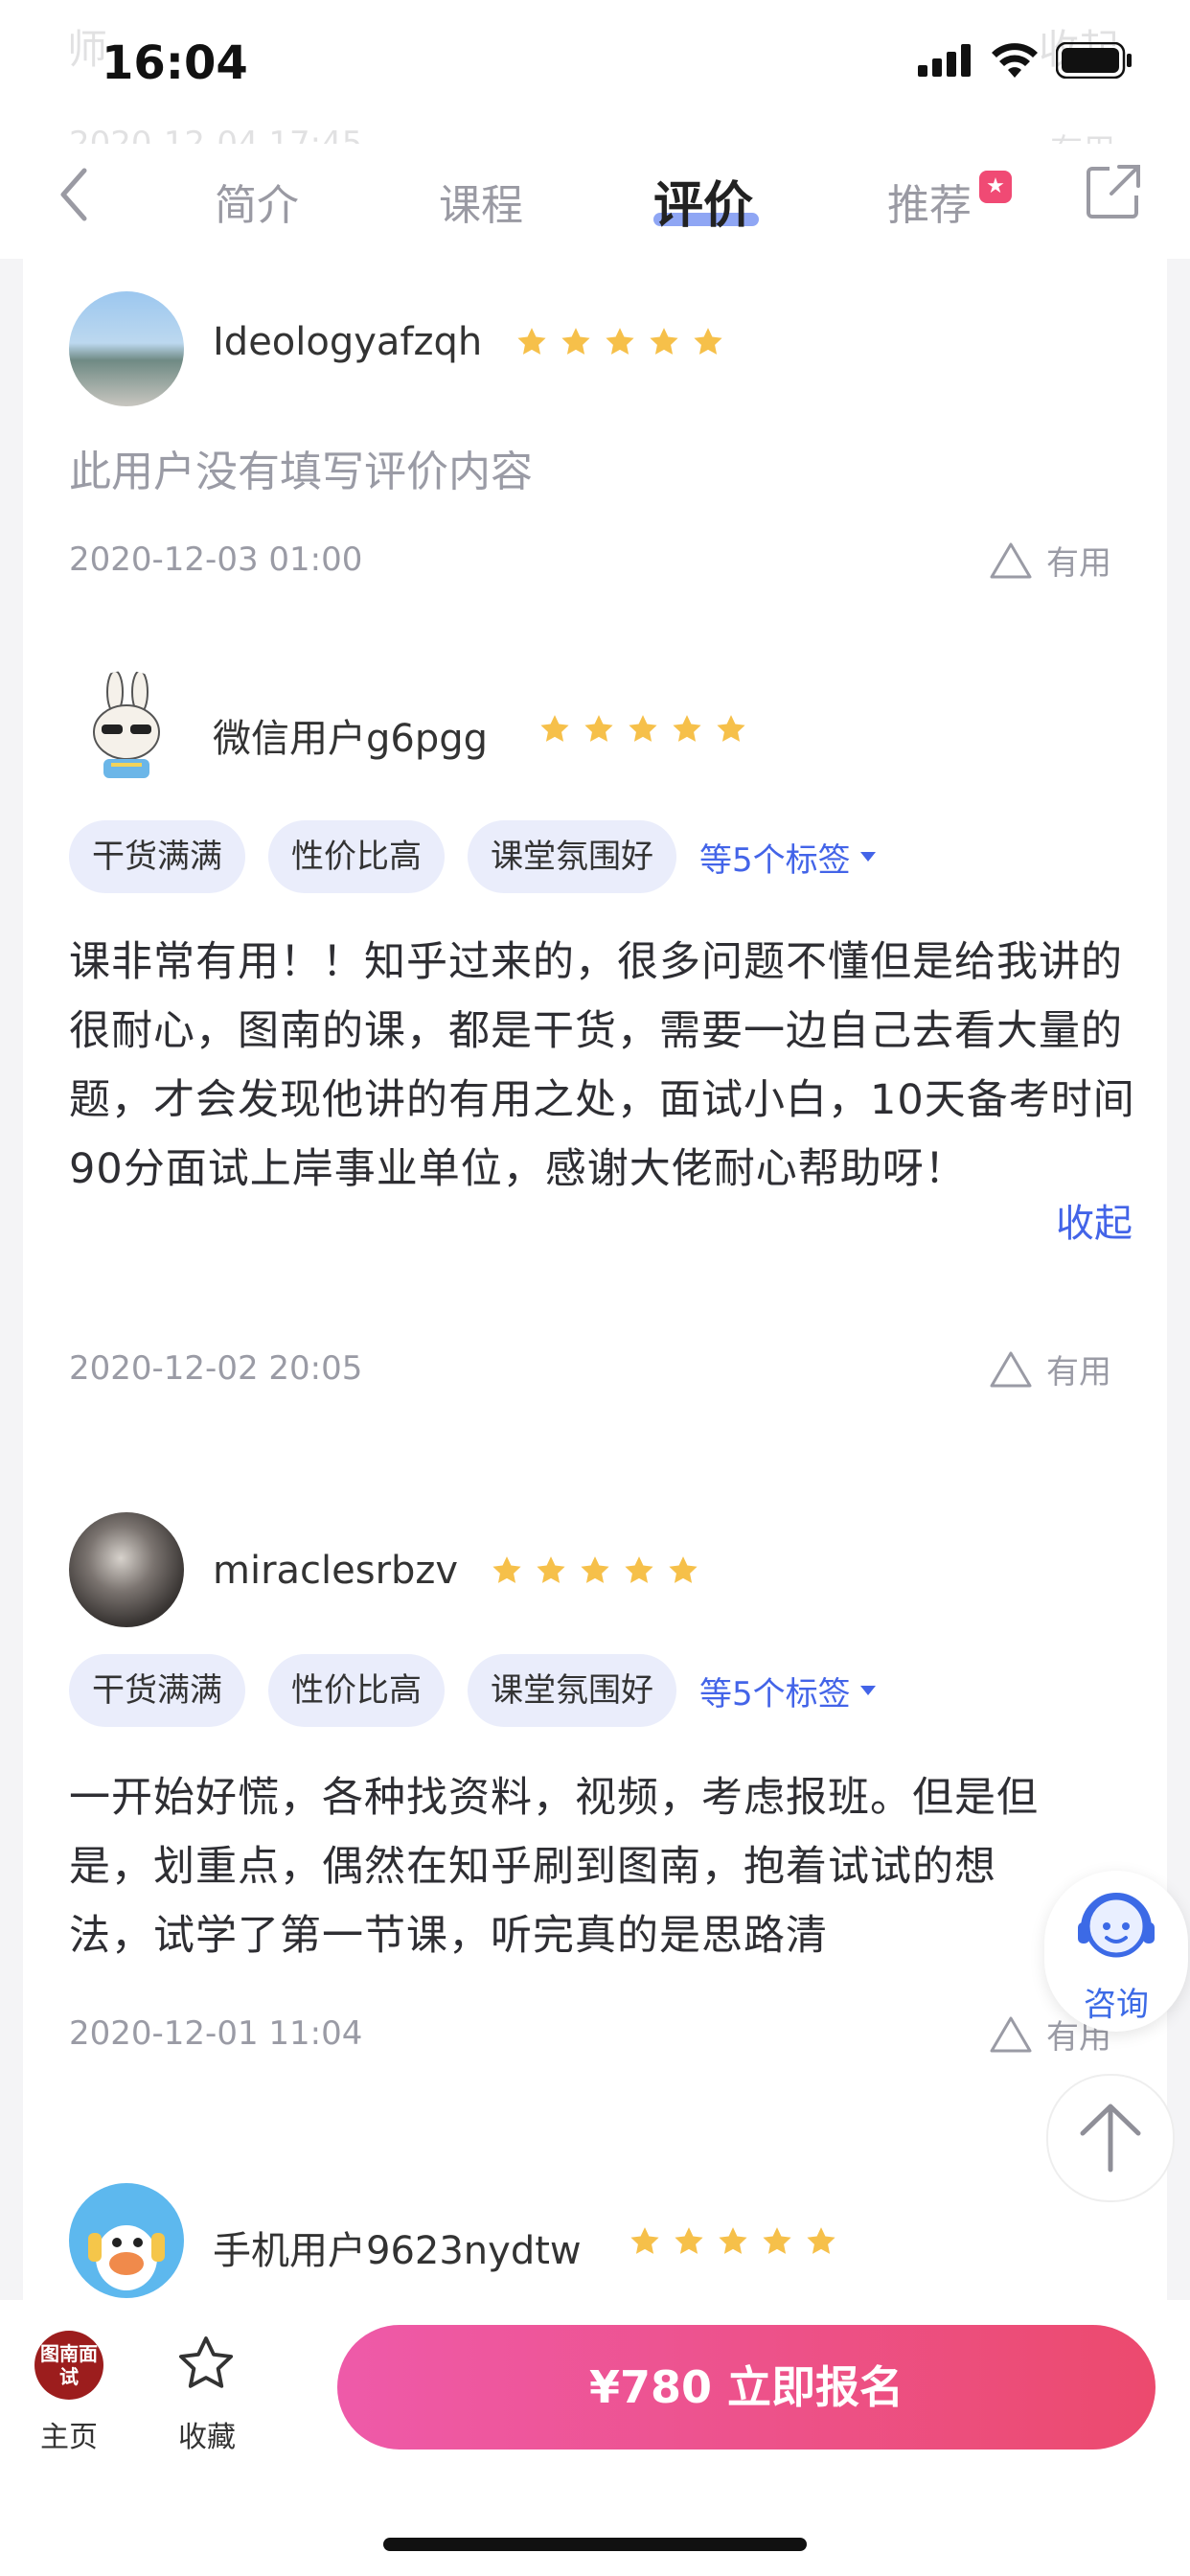 This screenshot has height=2576, width=1190. I want to click on tab-recommend: 推荐, so click(930, 201).